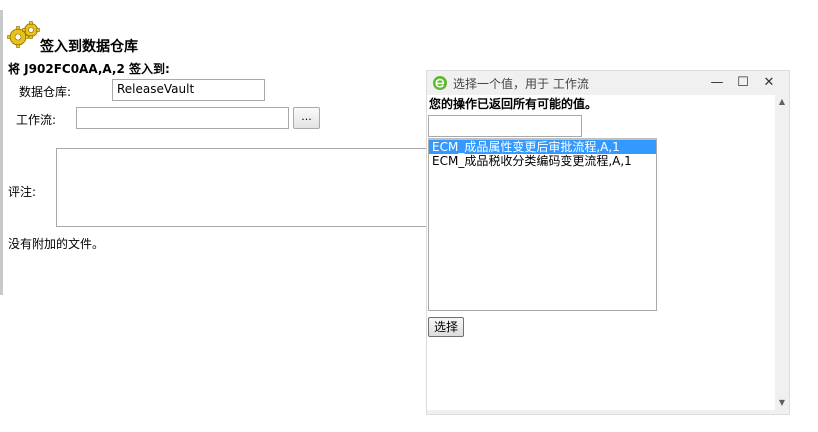 The image size is (818, 432). I want to click on horizontal-scrollbar, so click(608, 412).